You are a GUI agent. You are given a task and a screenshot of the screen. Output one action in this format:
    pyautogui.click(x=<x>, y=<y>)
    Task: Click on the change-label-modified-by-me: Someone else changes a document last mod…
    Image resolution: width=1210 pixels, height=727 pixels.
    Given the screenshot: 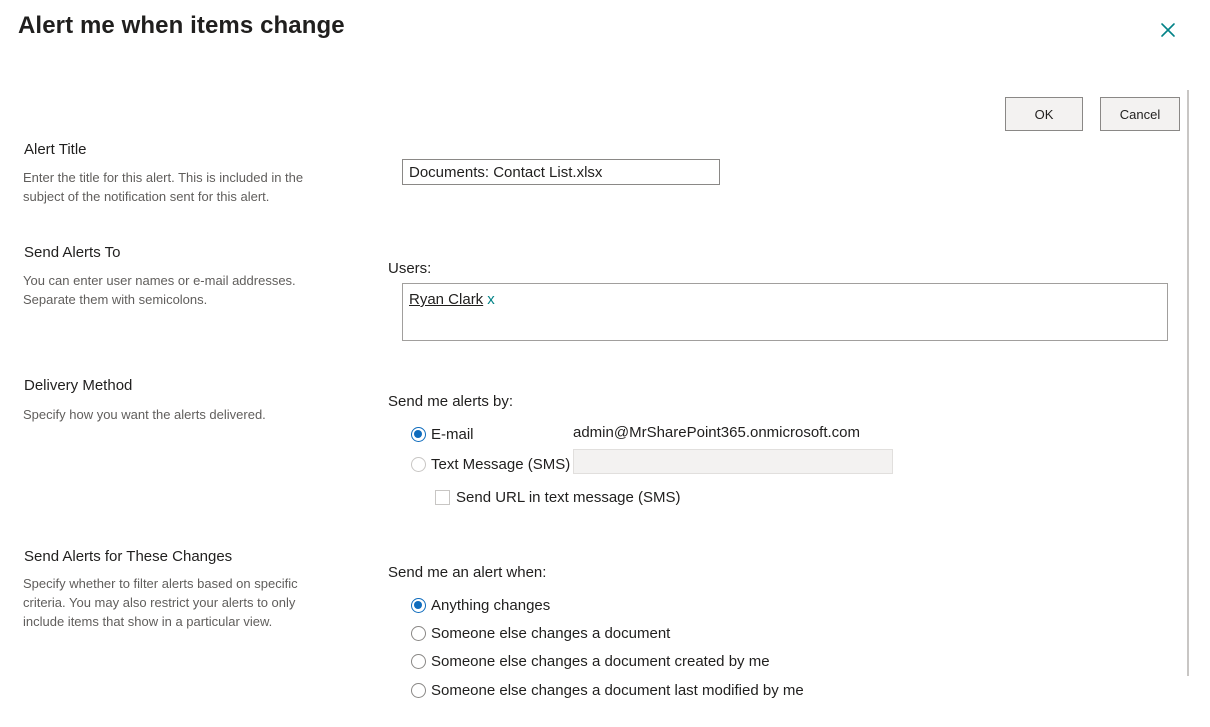 What is the action you would take?
    pyautogui.click(x=617, y=690)
    